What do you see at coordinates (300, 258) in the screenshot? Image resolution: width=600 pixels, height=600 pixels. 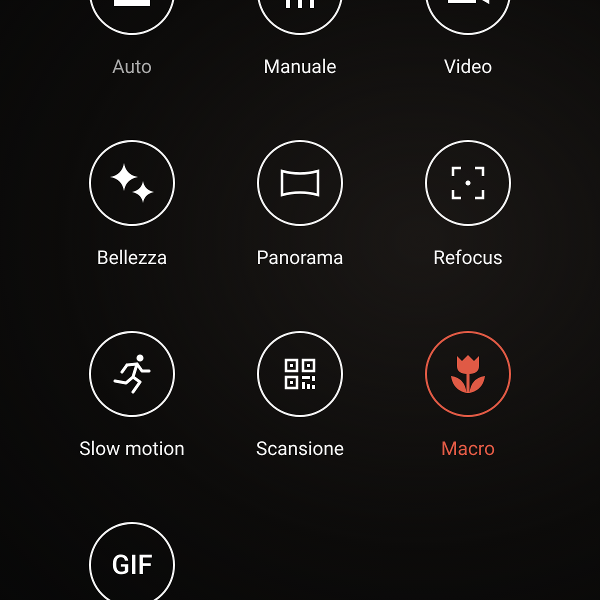 I see `mode-label: Panorama` at bounding box center [300, 258].